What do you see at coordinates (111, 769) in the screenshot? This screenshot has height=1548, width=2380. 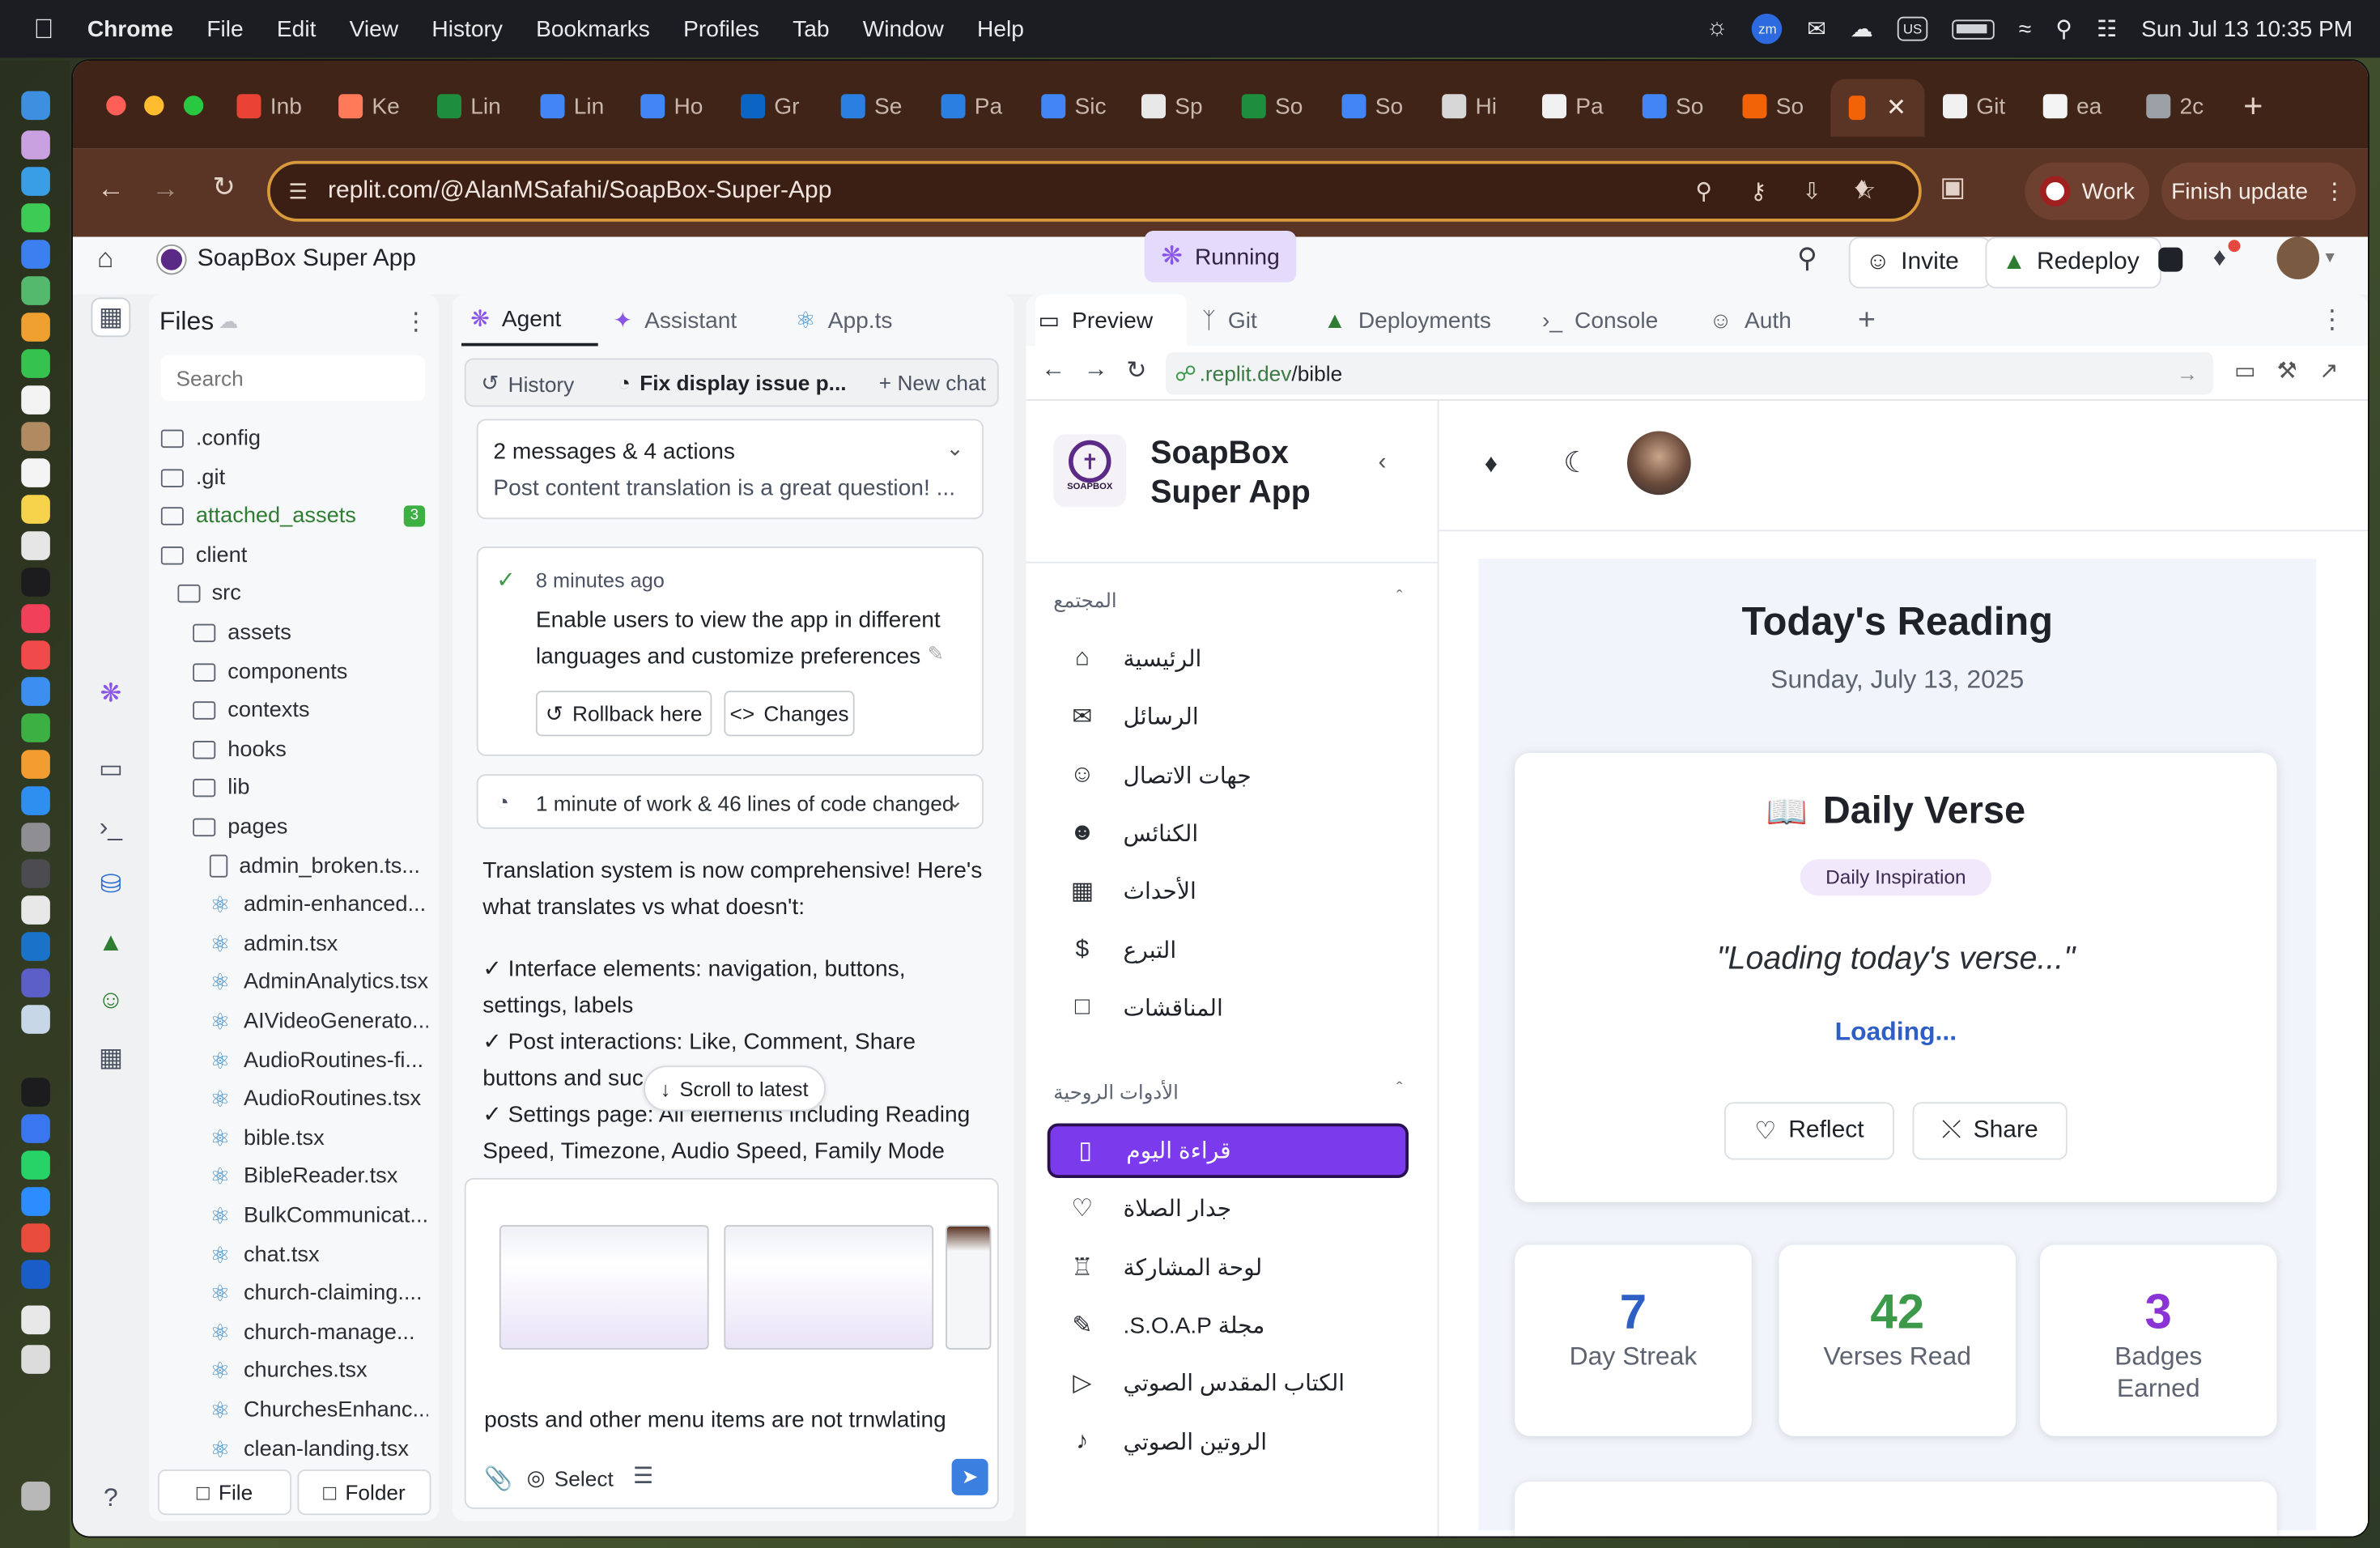 I see `preview-tool-icon: ▭` at bounding box center [111, 769].